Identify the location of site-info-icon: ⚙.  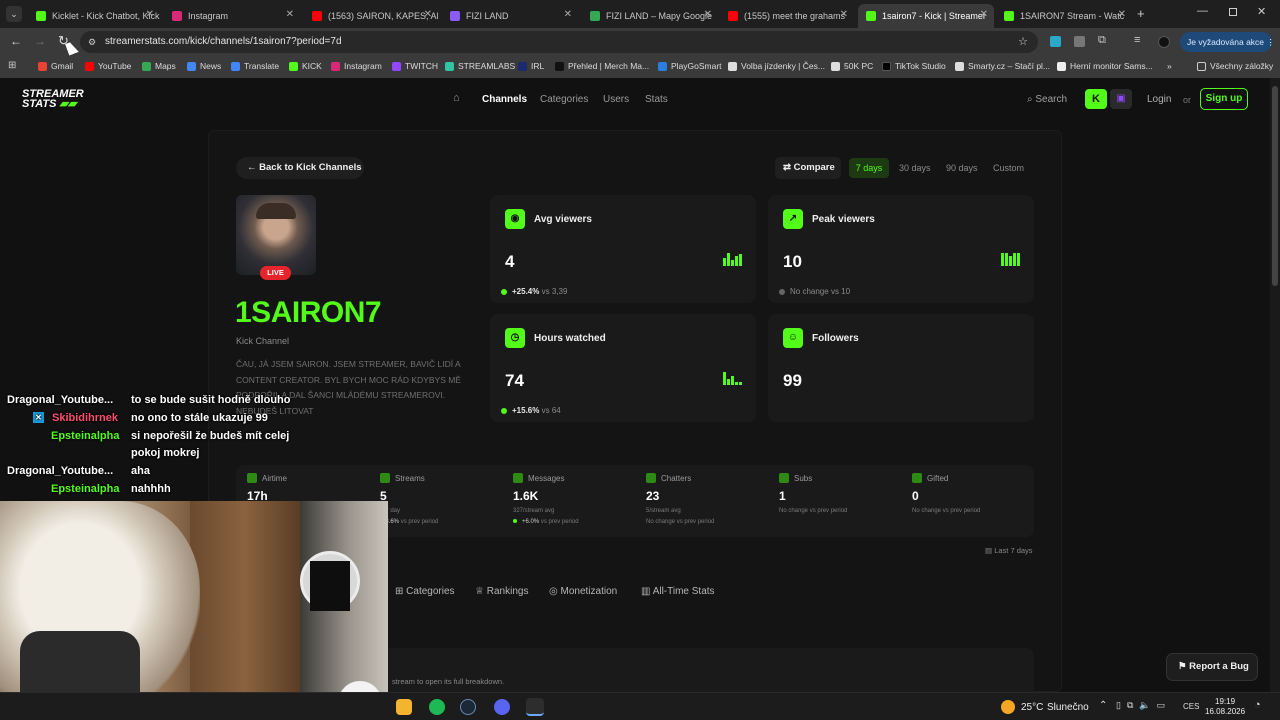
(92, 42).